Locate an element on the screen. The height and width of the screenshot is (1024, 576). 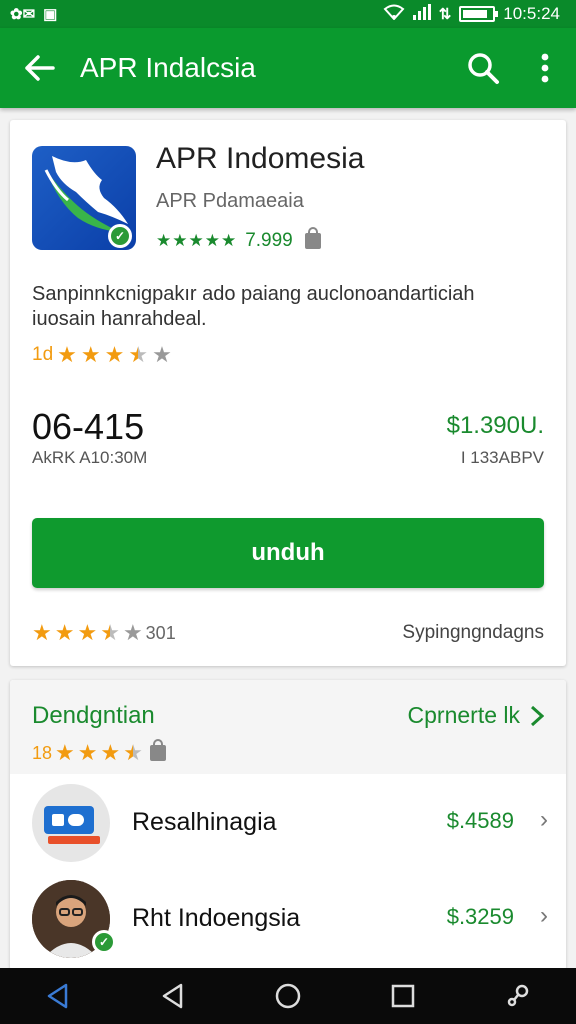
assist-icon is located at coordinates (518, 995).